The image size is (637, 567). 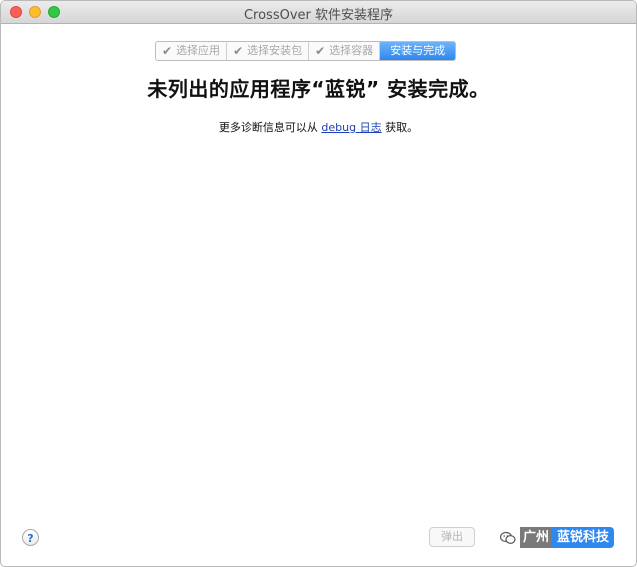 What do you see at coordinates (536, 537) in the screenshot?
I see `watermark-part1: 广州` at bounding box center [536, 537].